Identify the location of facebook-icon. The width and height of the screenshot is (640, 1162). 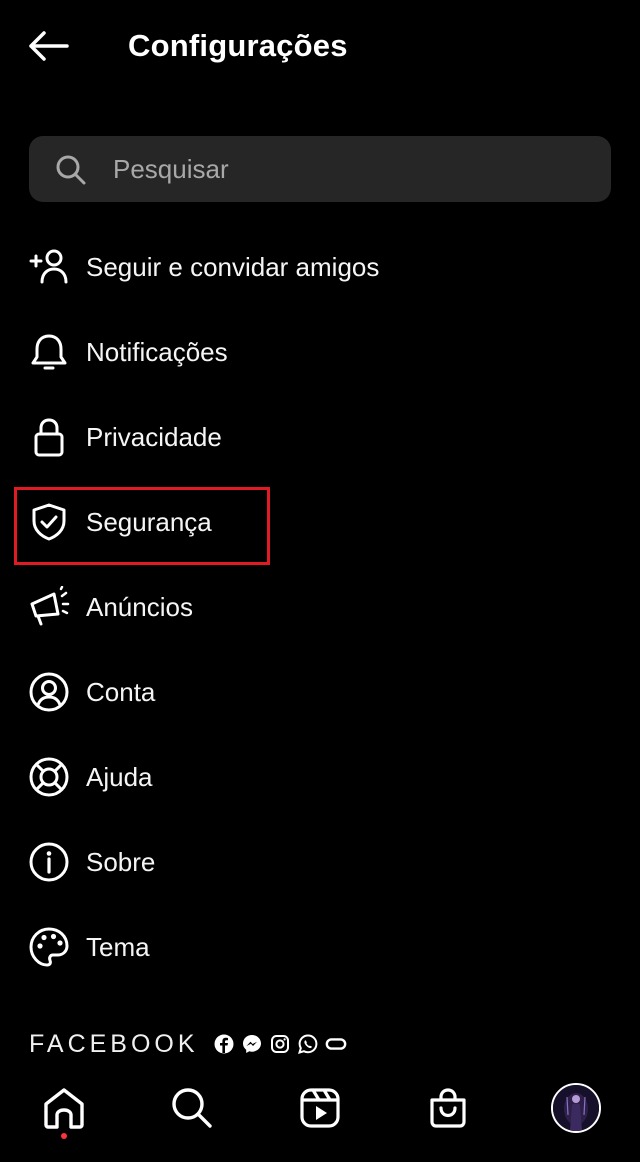
(224, 1044).